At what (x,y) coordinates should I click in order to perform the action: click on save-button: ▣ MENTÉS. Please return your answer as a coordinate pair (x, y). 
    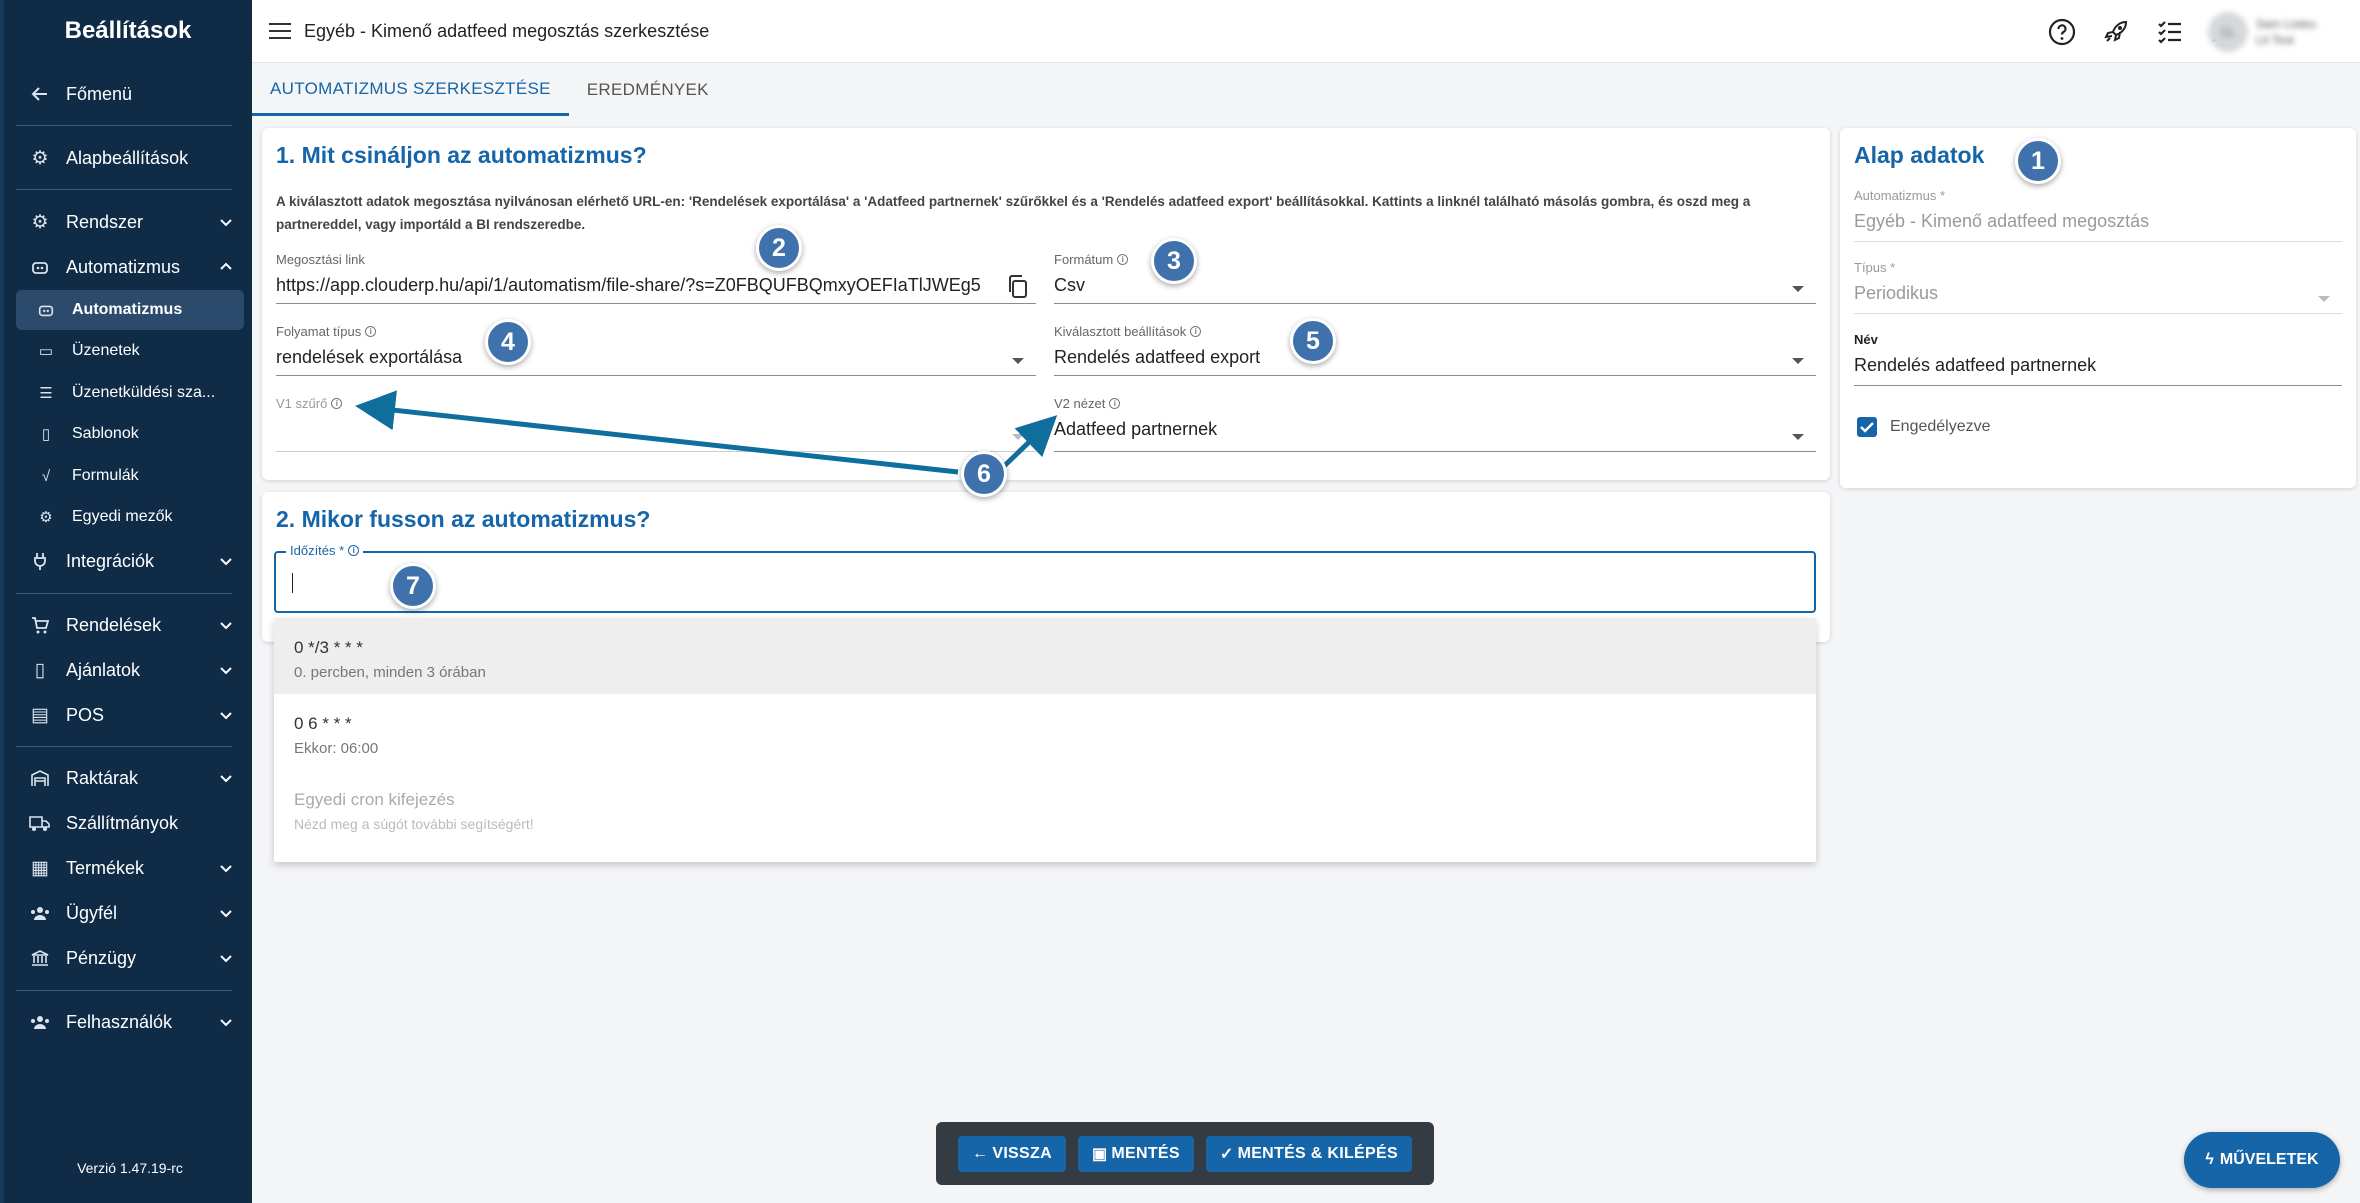
    Looking at the image, I should click on (1135, 1153).